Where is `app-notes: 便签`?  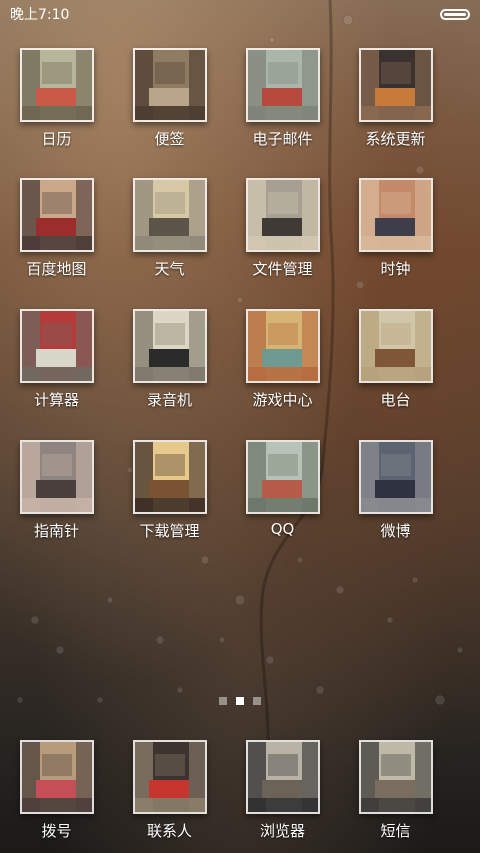 app-notes: 便签 is located at coordinates (169, 98).